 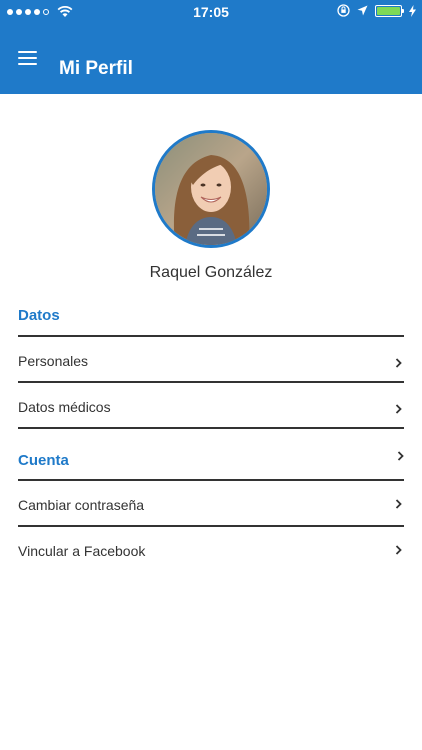 What do you see at coordinates (53, 361) in the screenshot?
I see `menu-item-label: Personales` at bounding box center [53, 361].